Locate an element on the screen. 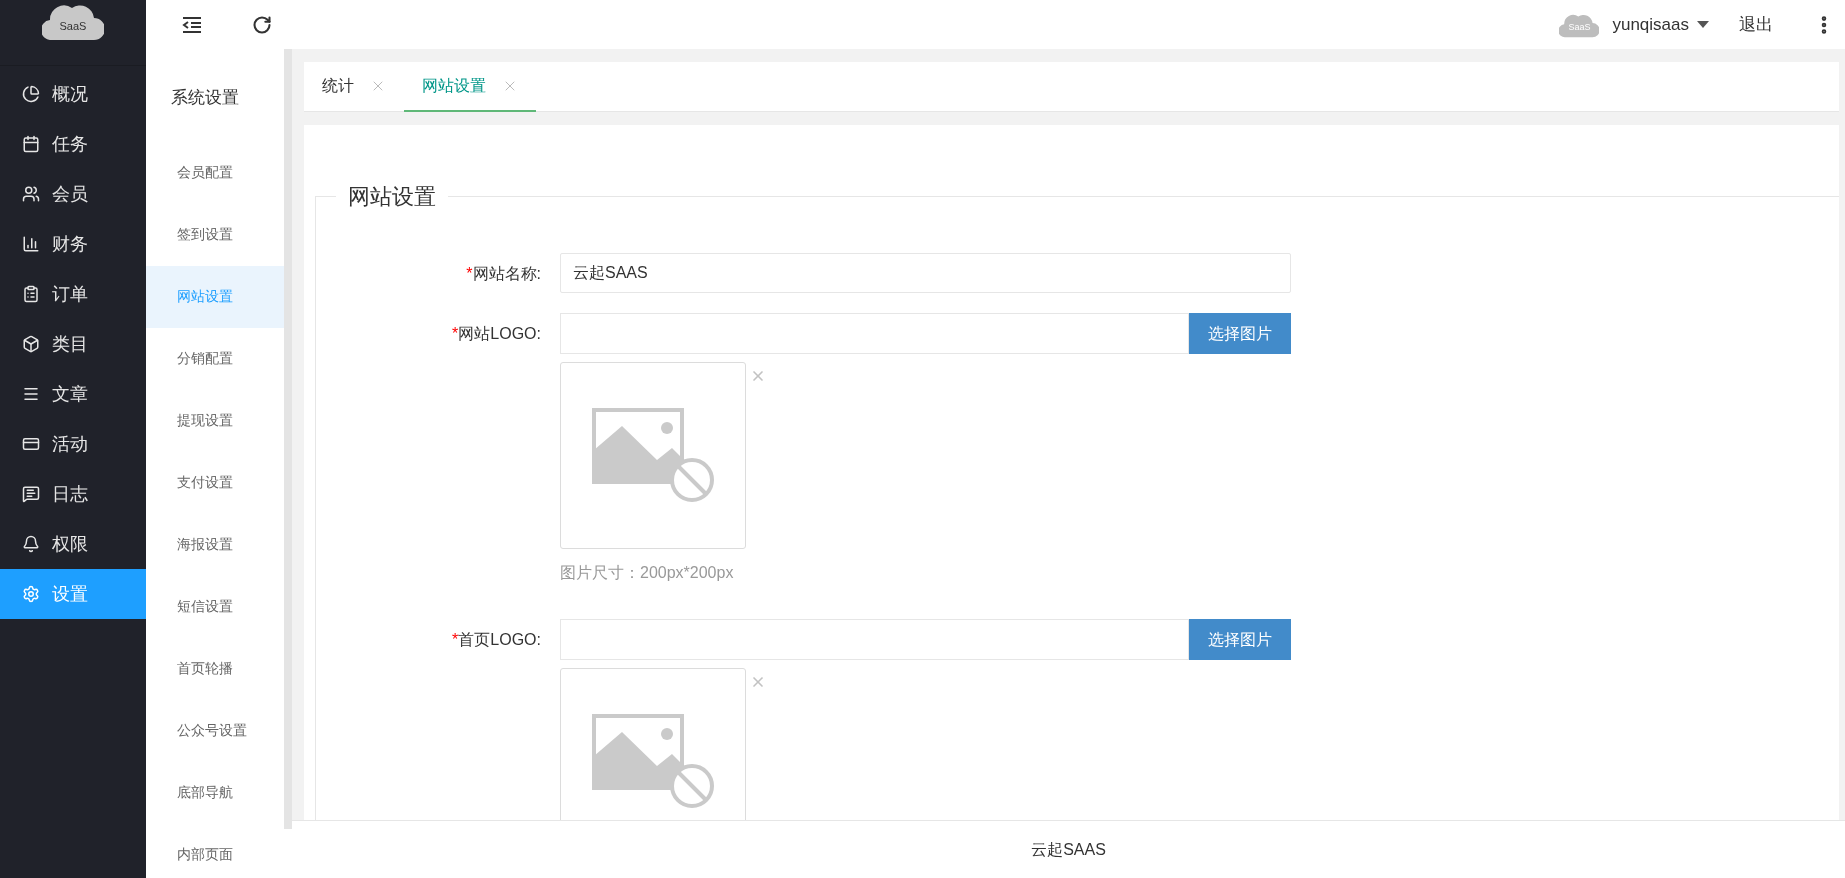  nav-item: 活动 is located at coordinates (73, 444).